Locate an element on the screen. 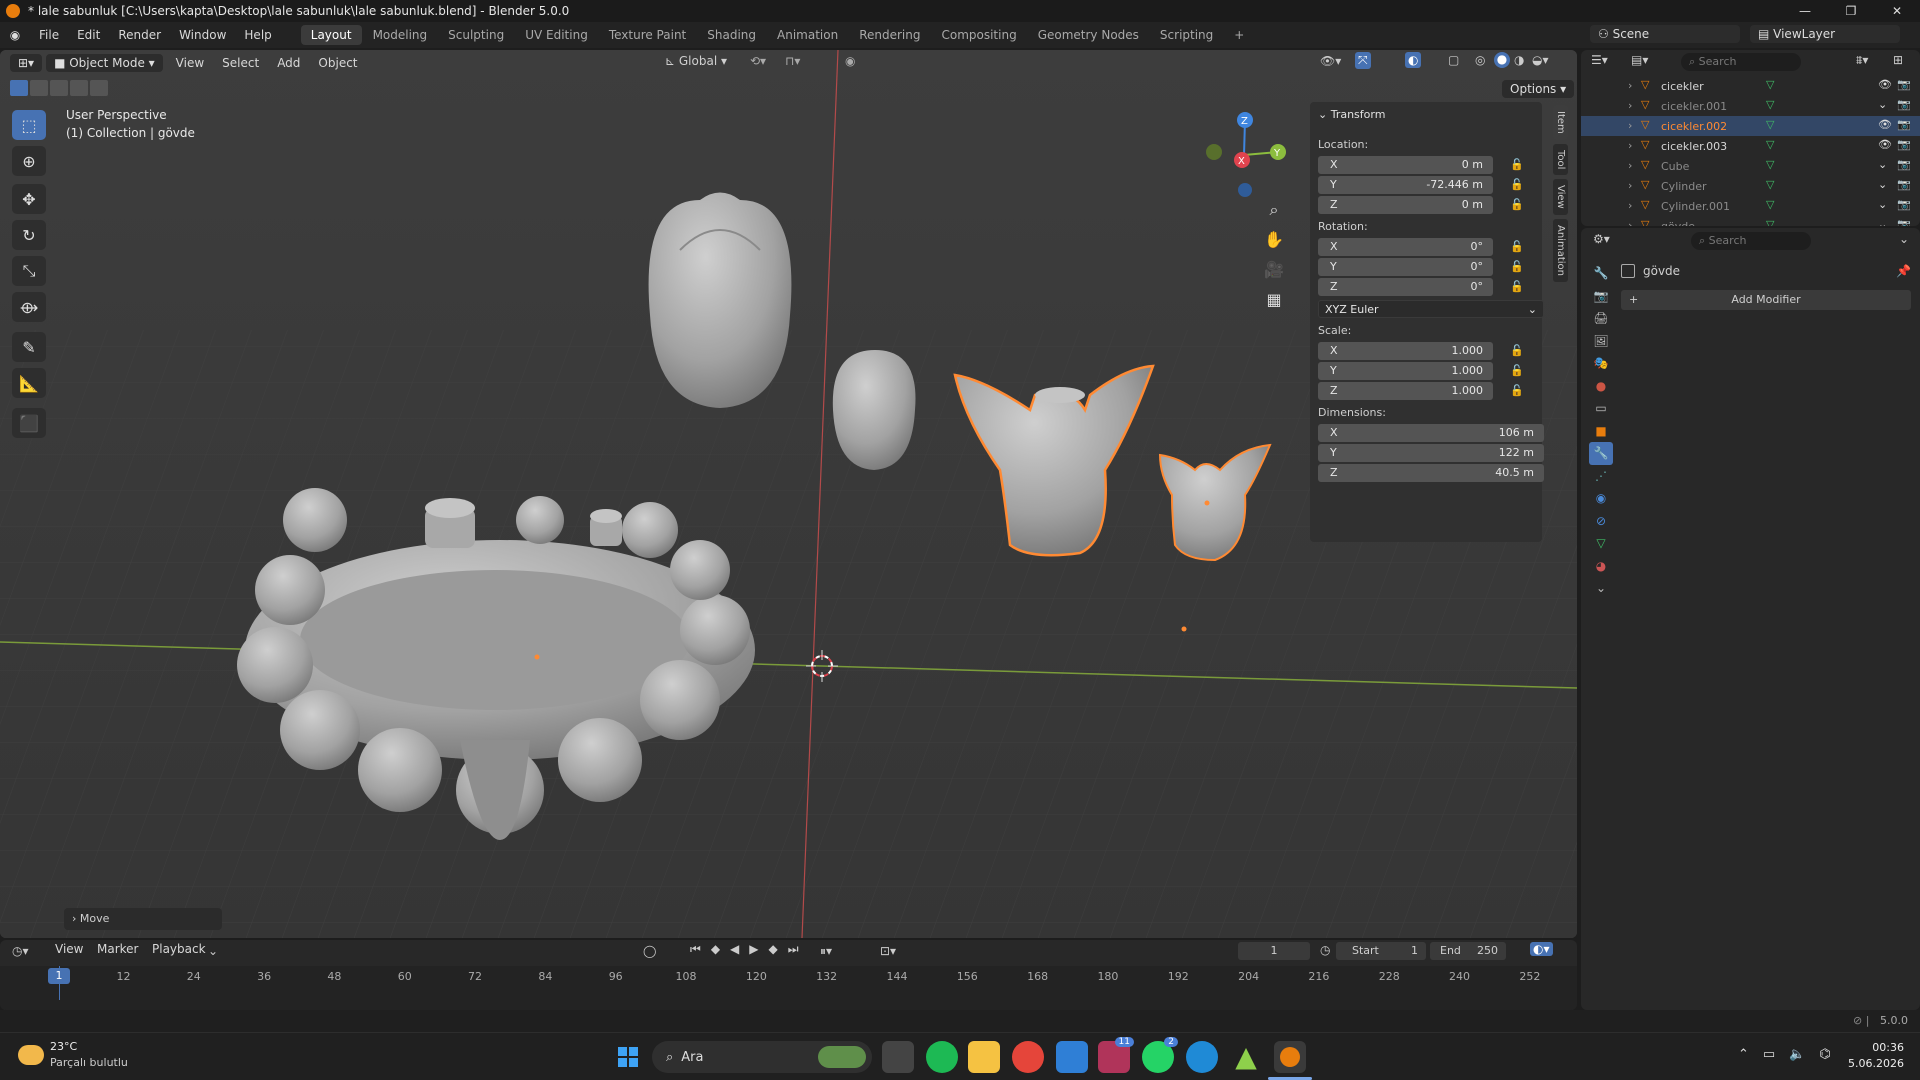  transform-orientation-dropdown: ⊾ Global ▾ is located at coordinates (696, 61).